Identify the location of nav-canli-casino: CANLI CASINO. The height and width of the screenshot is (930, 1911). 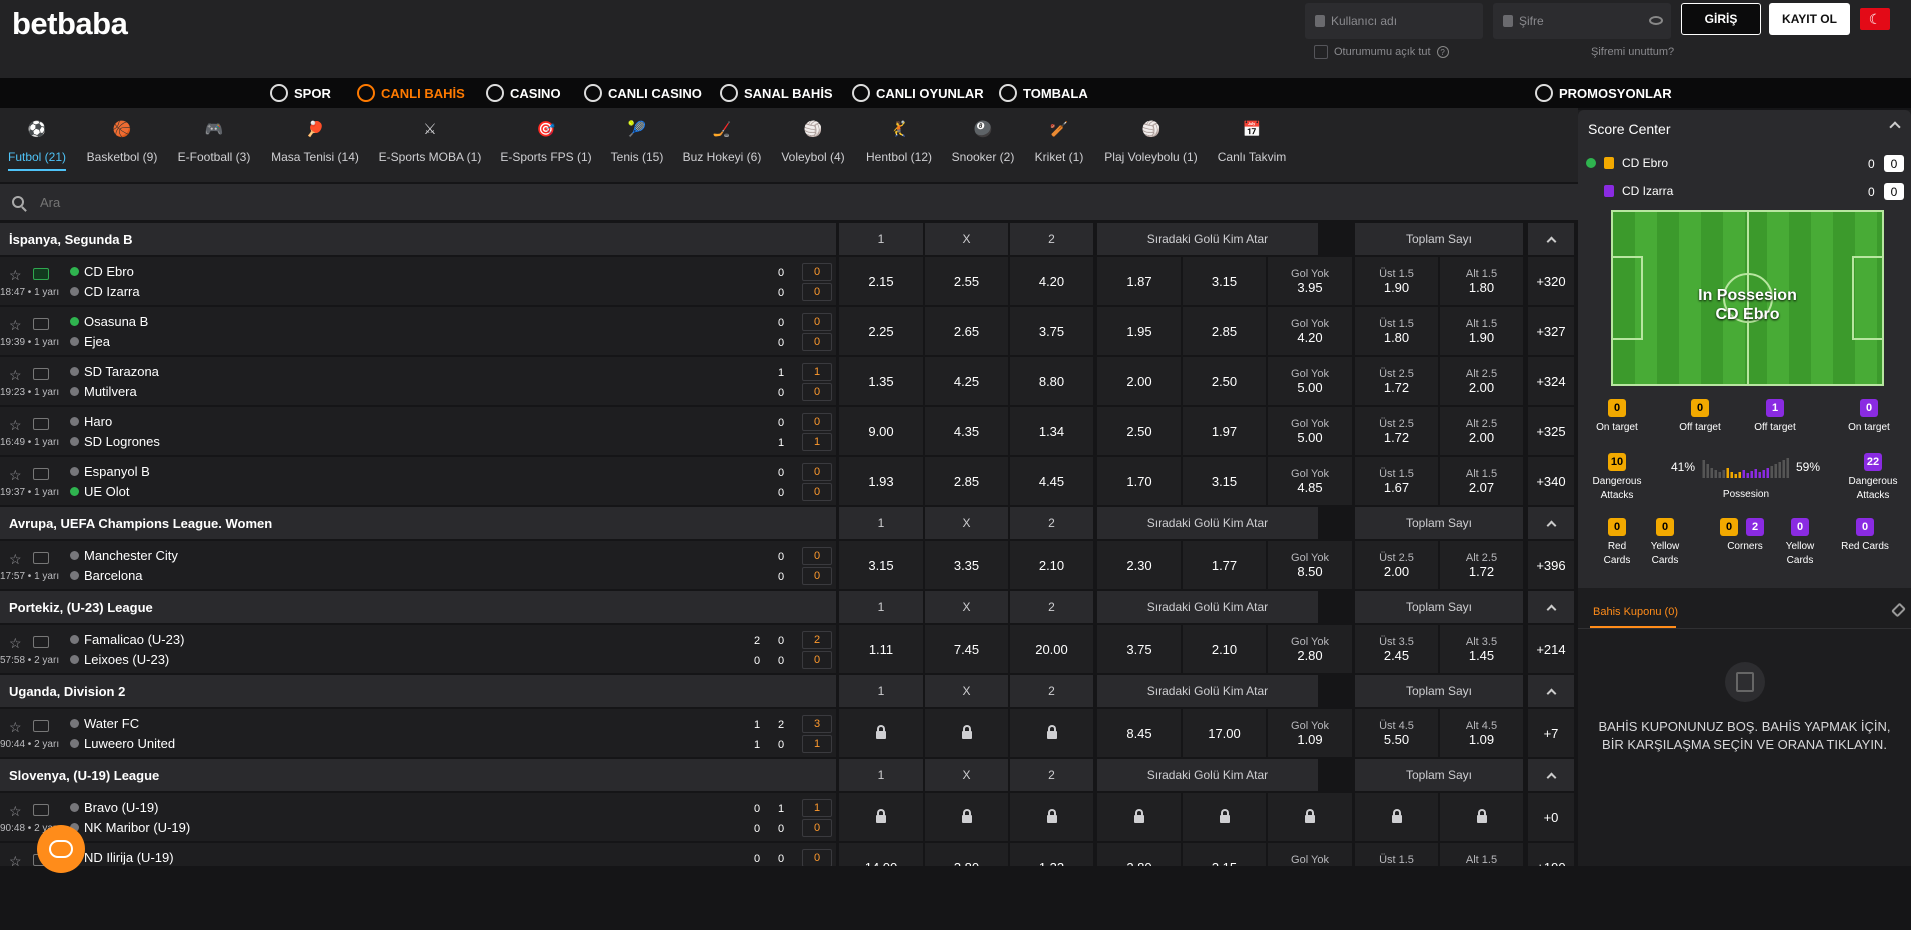
(643, 93).